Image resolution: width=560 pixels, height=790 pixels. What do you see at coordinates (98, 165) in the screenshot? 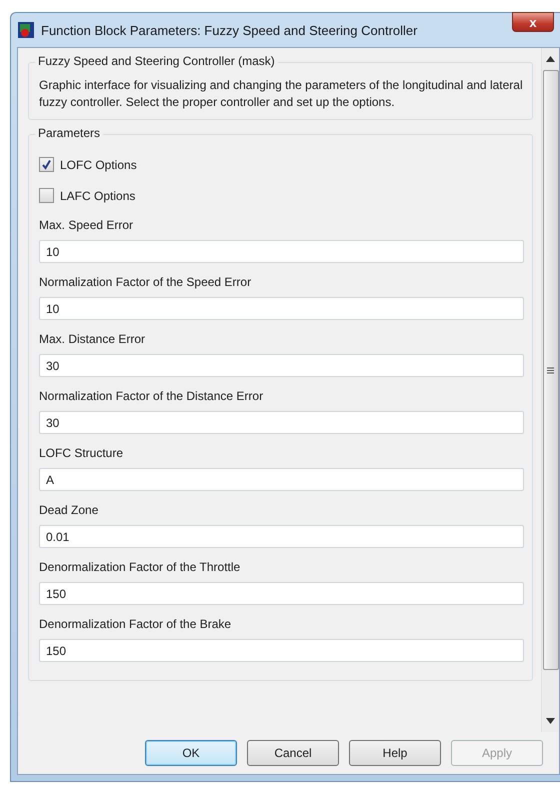
I see `checkbox-label: LOFC Options` at bounding box center [98, 165].